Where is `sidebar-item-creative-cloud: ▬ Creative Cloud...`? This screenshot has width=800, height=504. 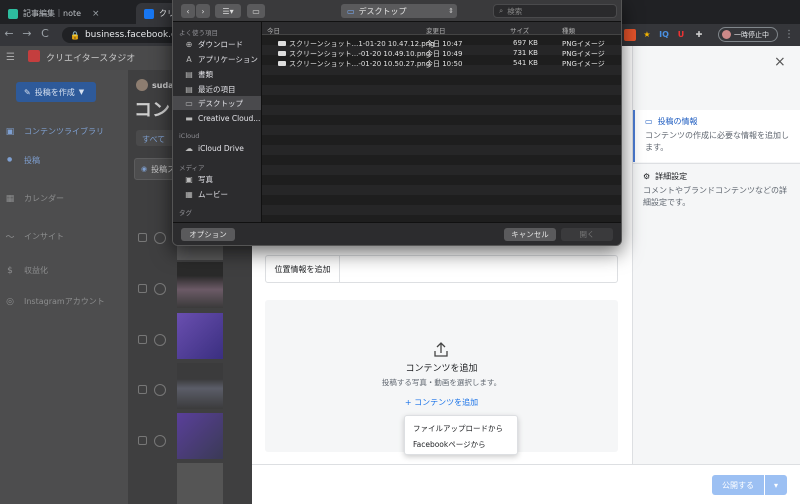
sidebar-item-creative-cloud: ▬ Creative Cloud... is located at coordinates (217, 118).